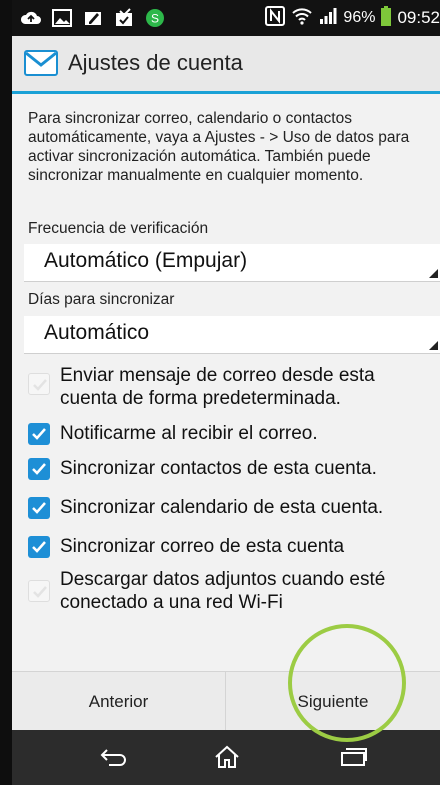 This screenshot has width=440, height=785. What do you see at coordinates (114, 757) in the screenshot?
I see `back-icon` at bounding box center [114, 757].